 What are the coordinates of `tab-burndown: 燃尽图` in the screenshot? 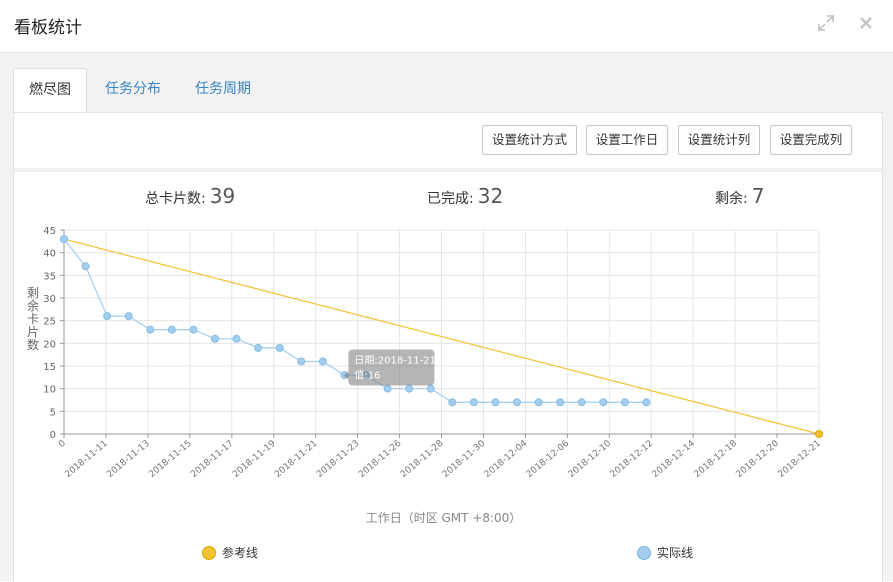 It's located at (50, 90).